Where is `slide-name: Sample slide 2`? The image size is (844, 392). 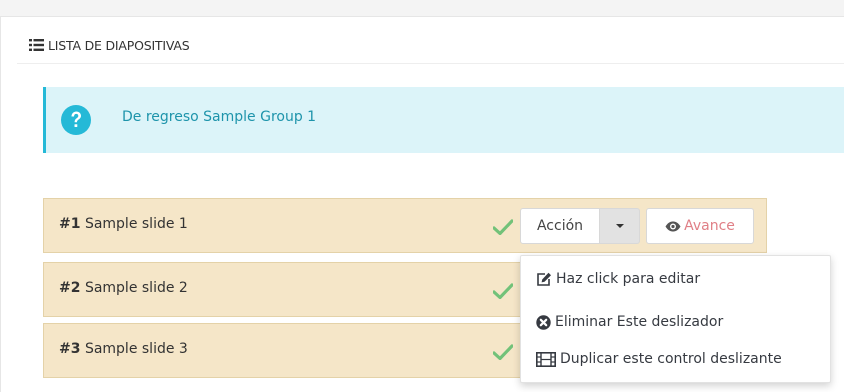
slide-name: Sample slide 2 is located at coordinates (136, 288).